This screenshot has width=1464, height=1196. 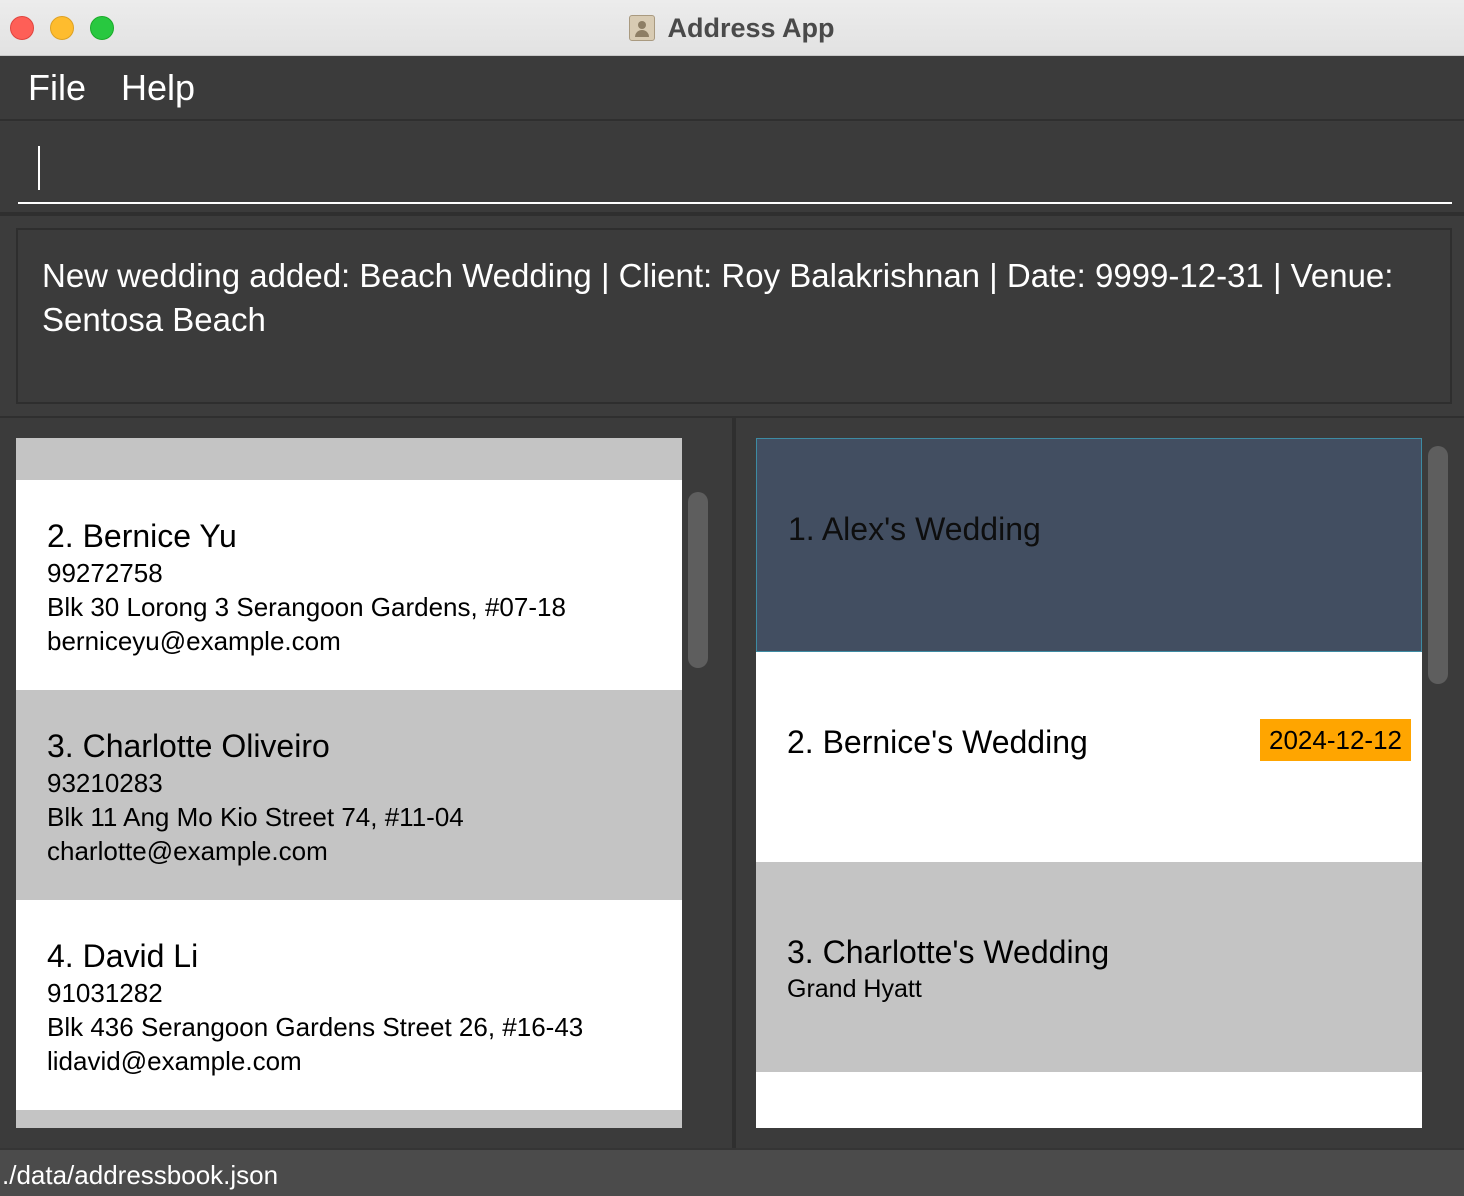 What do you see at coordinates (194, 641) in the screenshot?
I see `person-email: berniceyu@example.com` at bounding box center [194, 641].